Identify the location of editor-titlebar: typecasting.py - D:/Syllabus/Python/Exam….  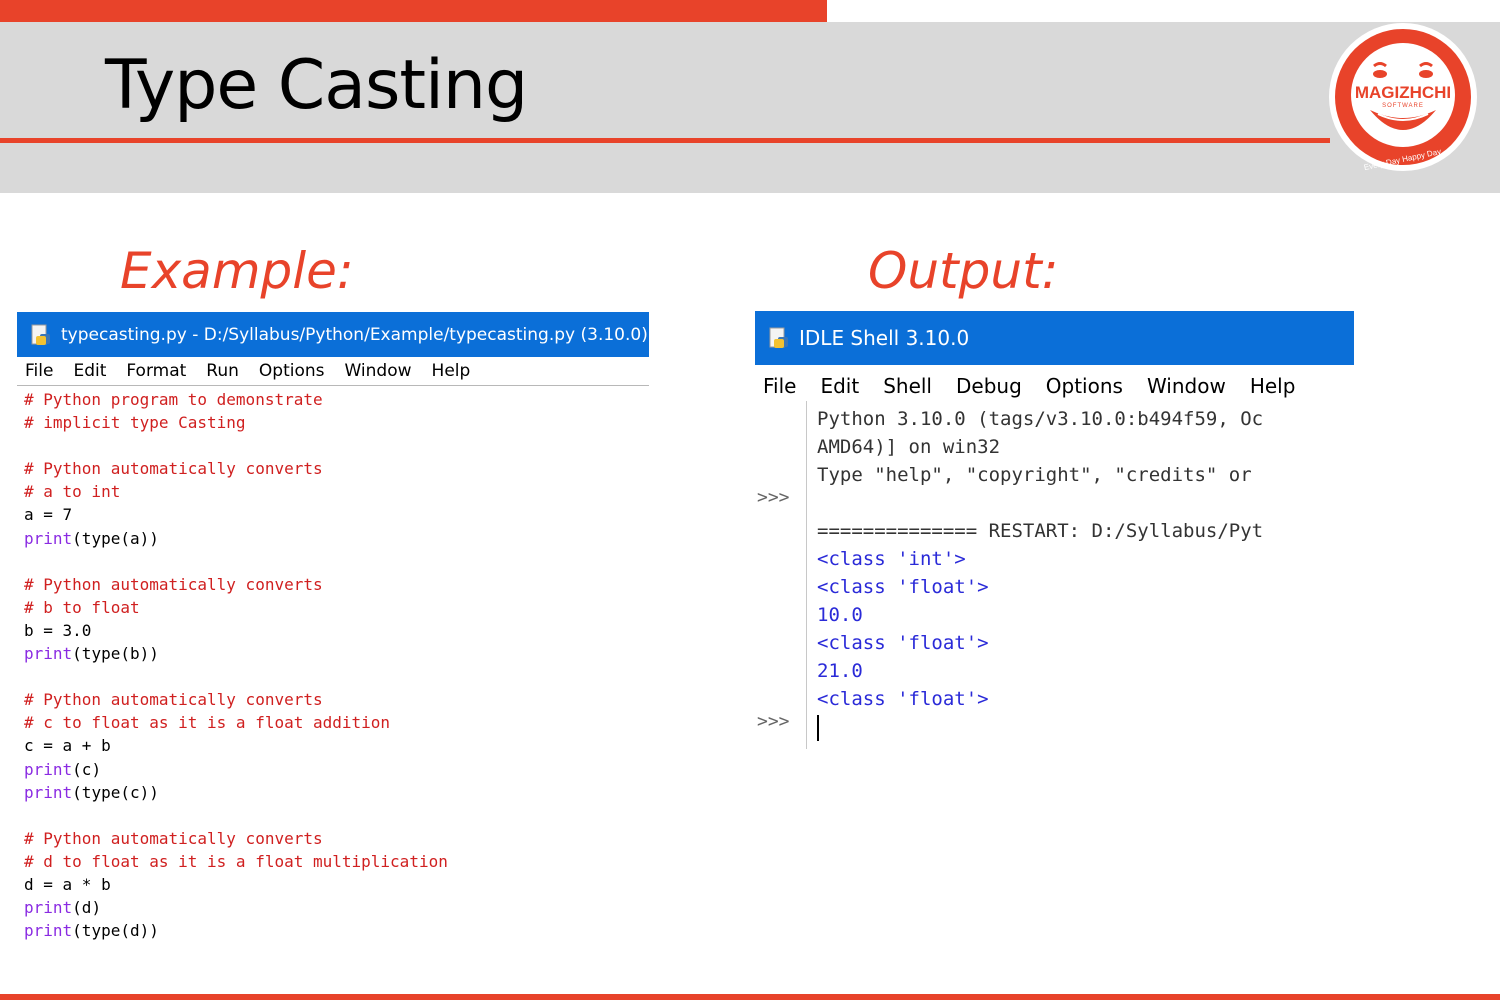
(333, 334).